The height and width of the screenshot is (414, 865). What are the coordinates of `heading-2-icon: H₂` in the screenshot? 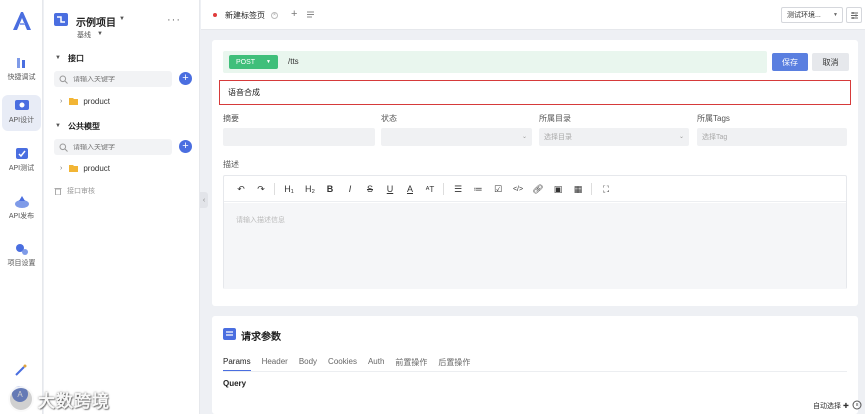 It's located at (310, 189).